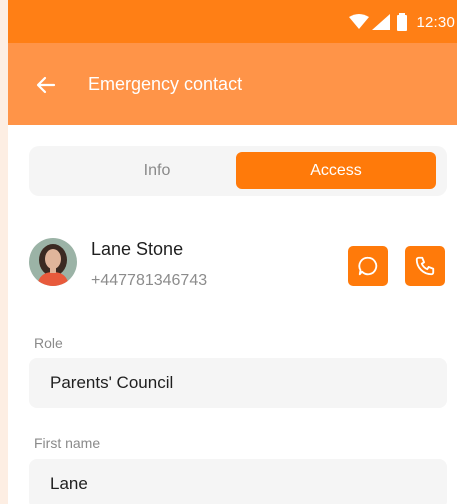 The image size is (457, 504). I want to click on chat-button, so click(368, 266).